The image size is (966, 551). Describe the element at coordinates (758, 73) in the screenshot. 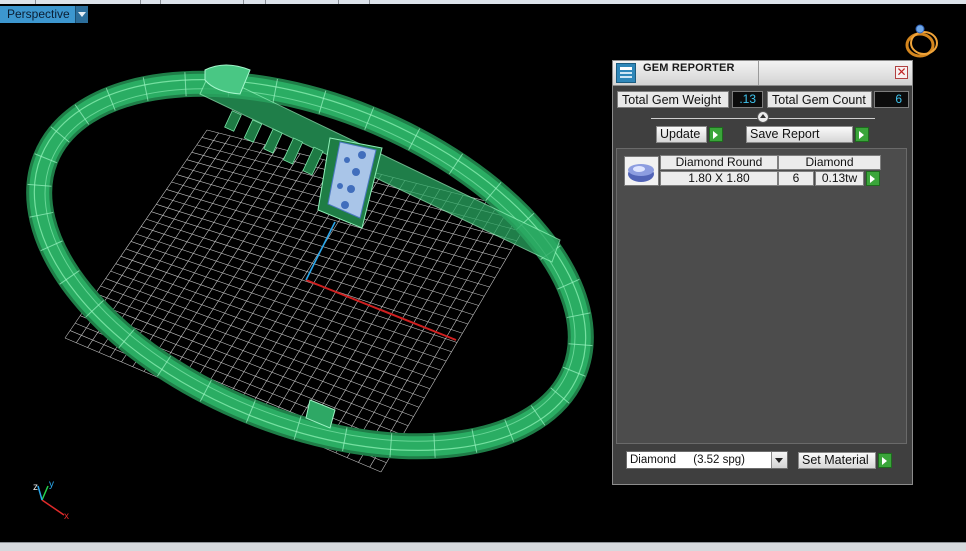

I see `title-divider` at that location.